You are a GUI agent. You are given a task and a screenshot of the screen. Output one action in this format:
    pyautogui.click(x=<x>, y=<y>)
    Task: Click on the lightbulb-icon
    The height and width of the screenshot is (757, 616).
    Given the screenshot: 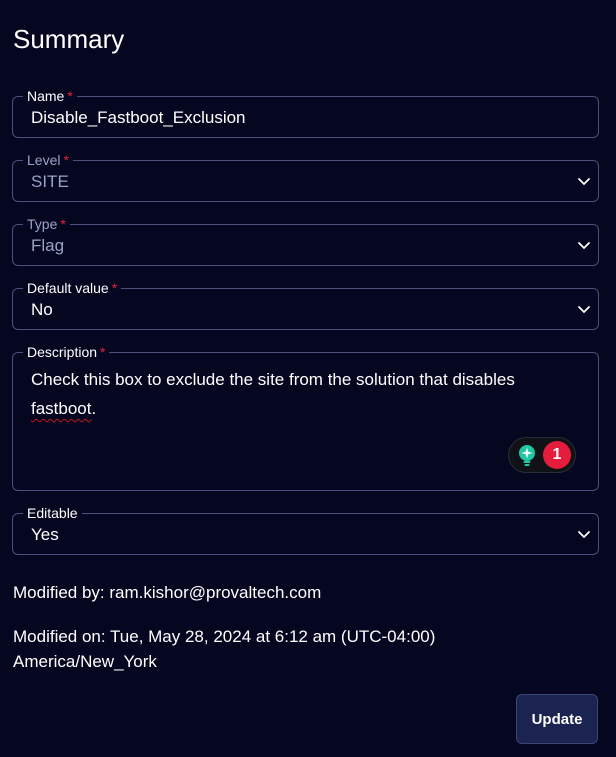 What is the action you would take?
    pyautogui.click(x=527, y=455)
    